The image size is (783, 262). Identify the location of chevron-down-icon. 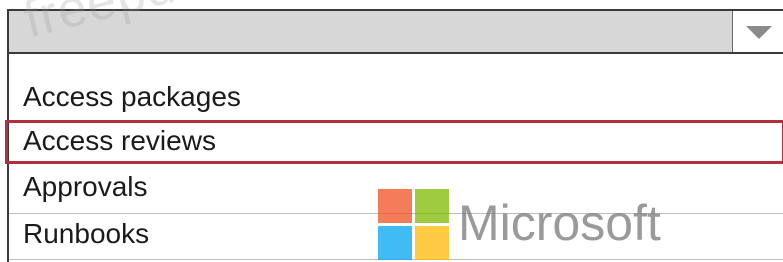
(759, 32).